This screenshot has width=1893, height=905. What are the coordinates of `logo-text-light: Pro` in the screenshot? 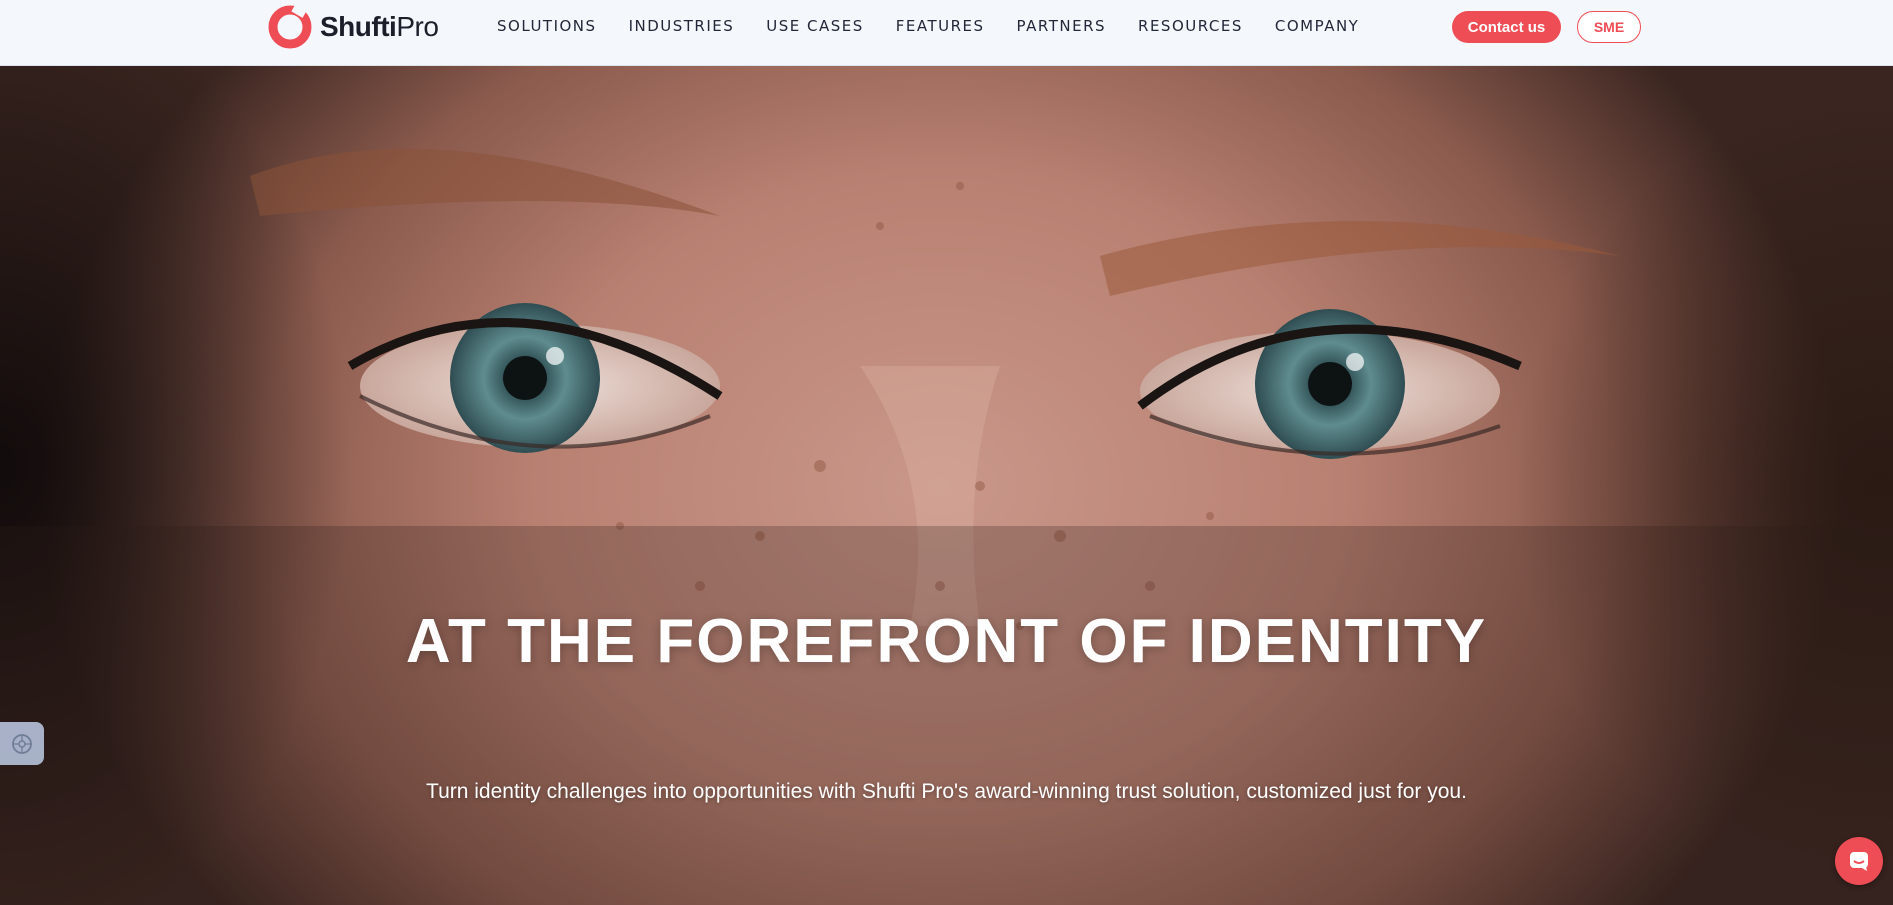 It's located at (417, 26).